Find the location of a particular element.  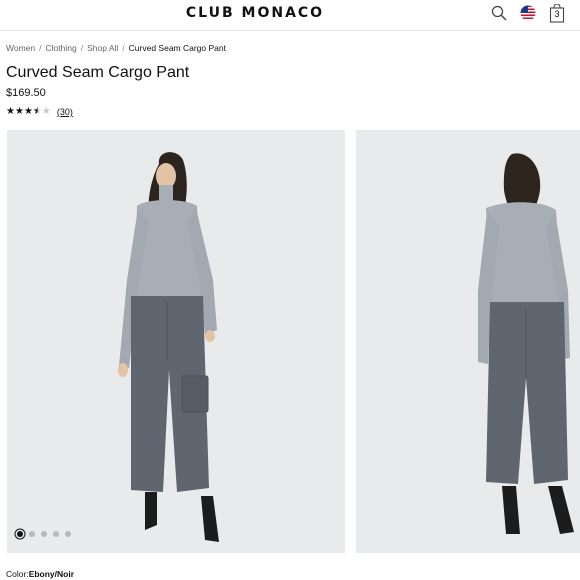

cart-count: 3 is located at coordinates (557, 14).